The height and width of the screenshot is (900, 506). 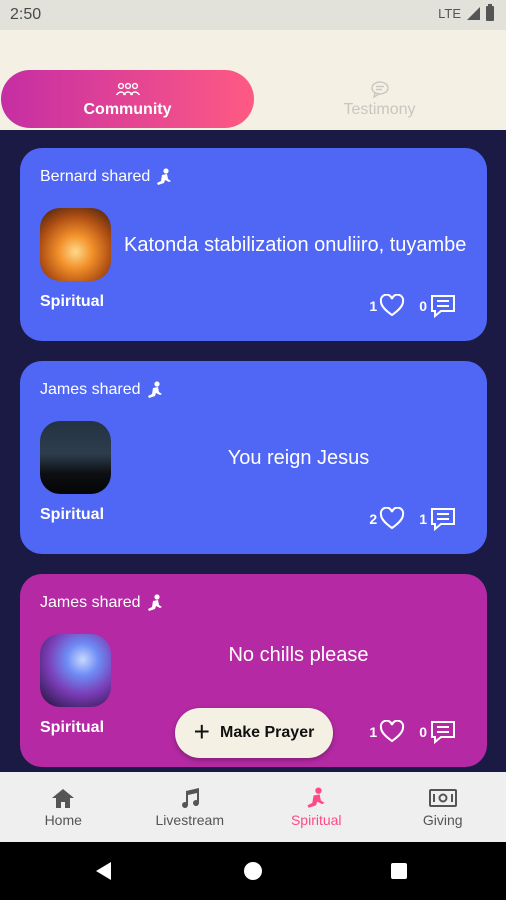 What do you see at coordinates (26, 14) in the screenshot?
I see `status-time: 2:50` at bounding box center [26, 14].